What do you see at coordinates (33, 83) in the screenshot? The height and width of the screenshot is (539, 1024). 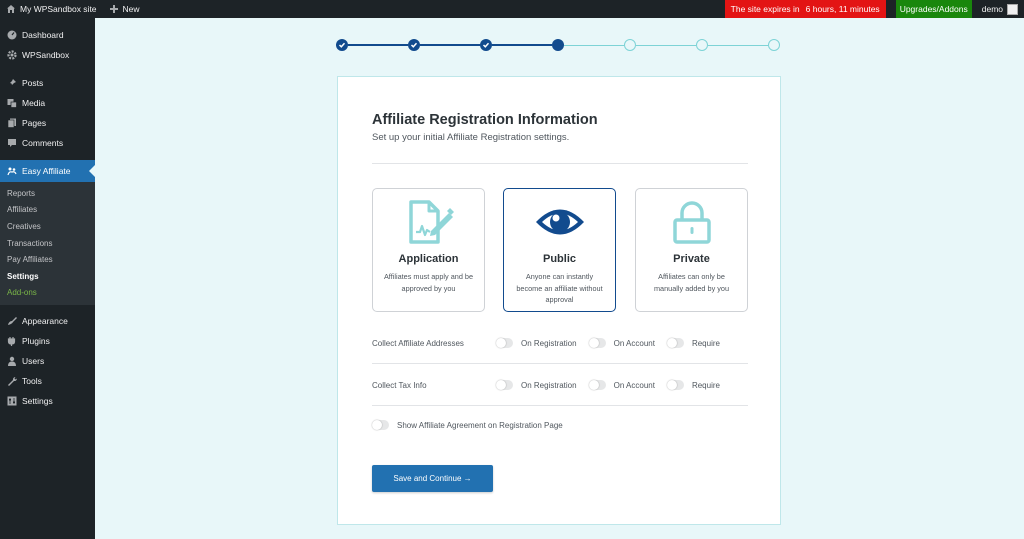 I see `sidebar-label: Posts` at bounding box center [33, 83].